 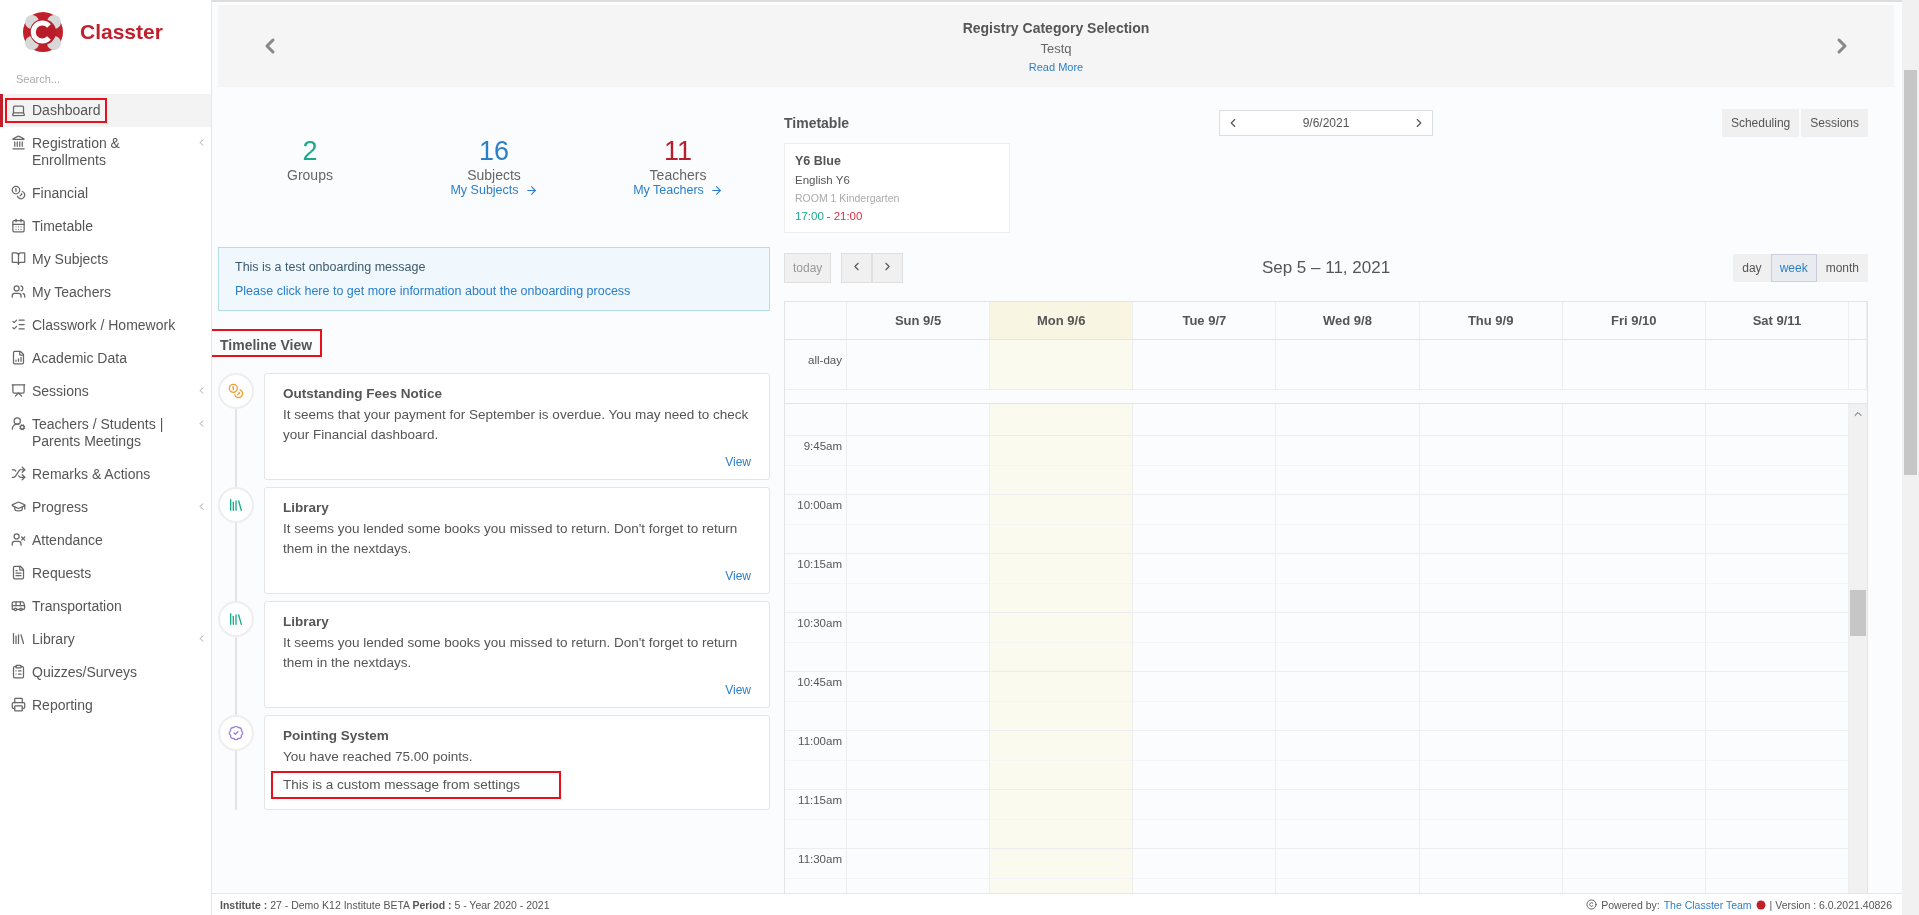 I want to click on sidebar-item: Progress, so click(x=105, y=507).